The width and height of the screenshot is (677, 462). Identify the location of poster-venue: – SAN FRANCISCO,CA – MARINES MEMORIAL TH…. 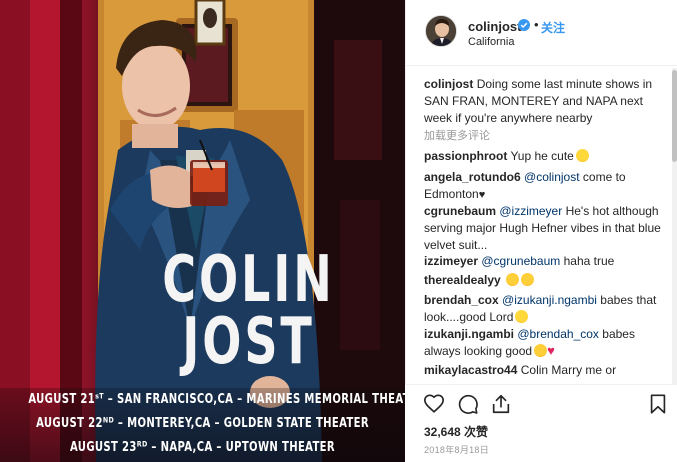
(256, 399).